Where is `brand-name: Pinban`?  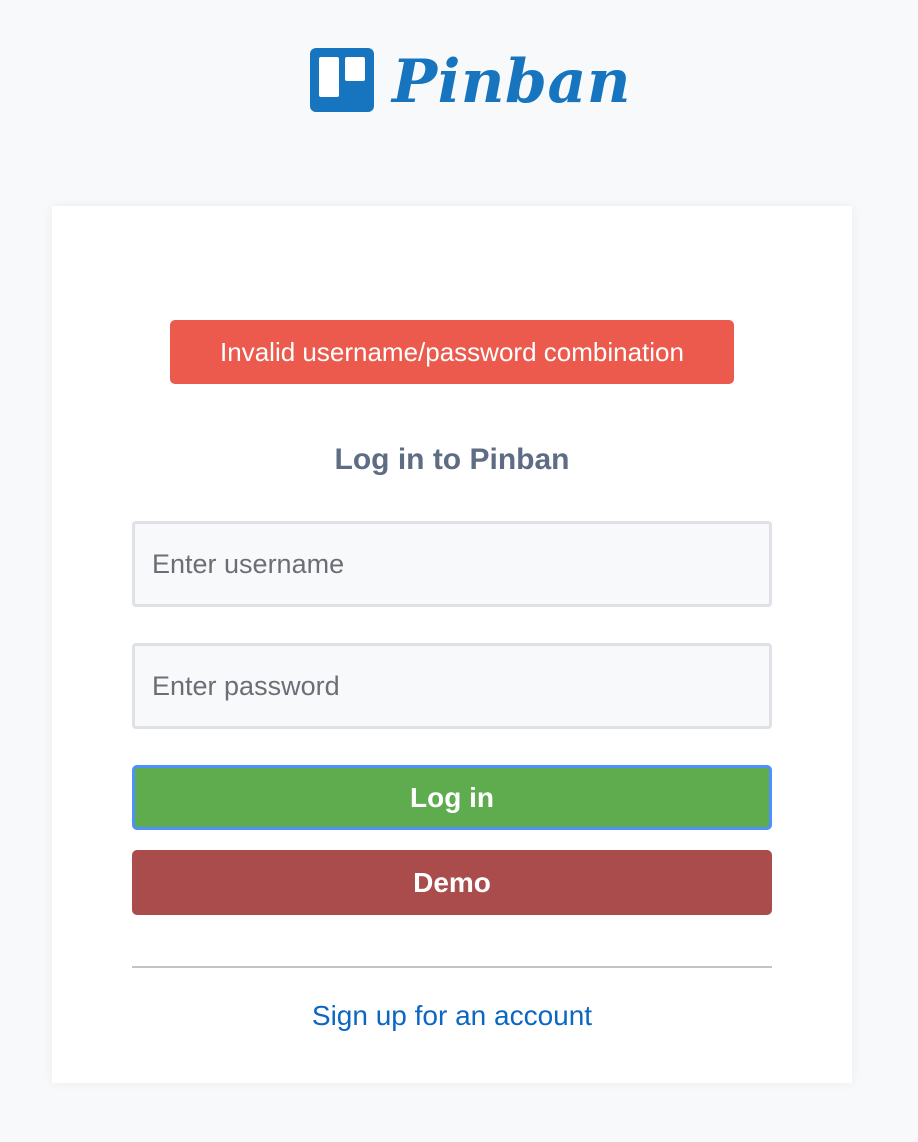 brand-name: Pinban is located at coordinates (511, 82).